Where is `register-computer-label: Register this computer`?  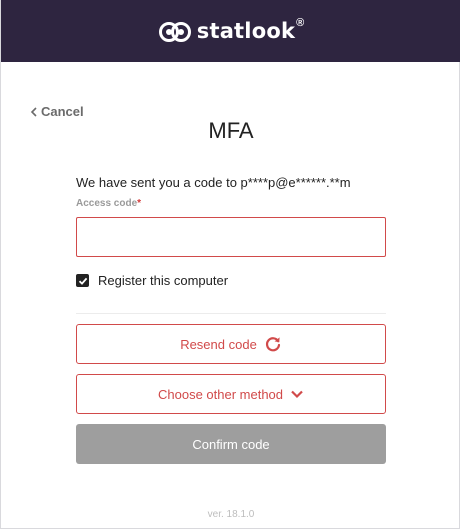 register-computer-label: Register this computer is located at coordinates (163, 280).